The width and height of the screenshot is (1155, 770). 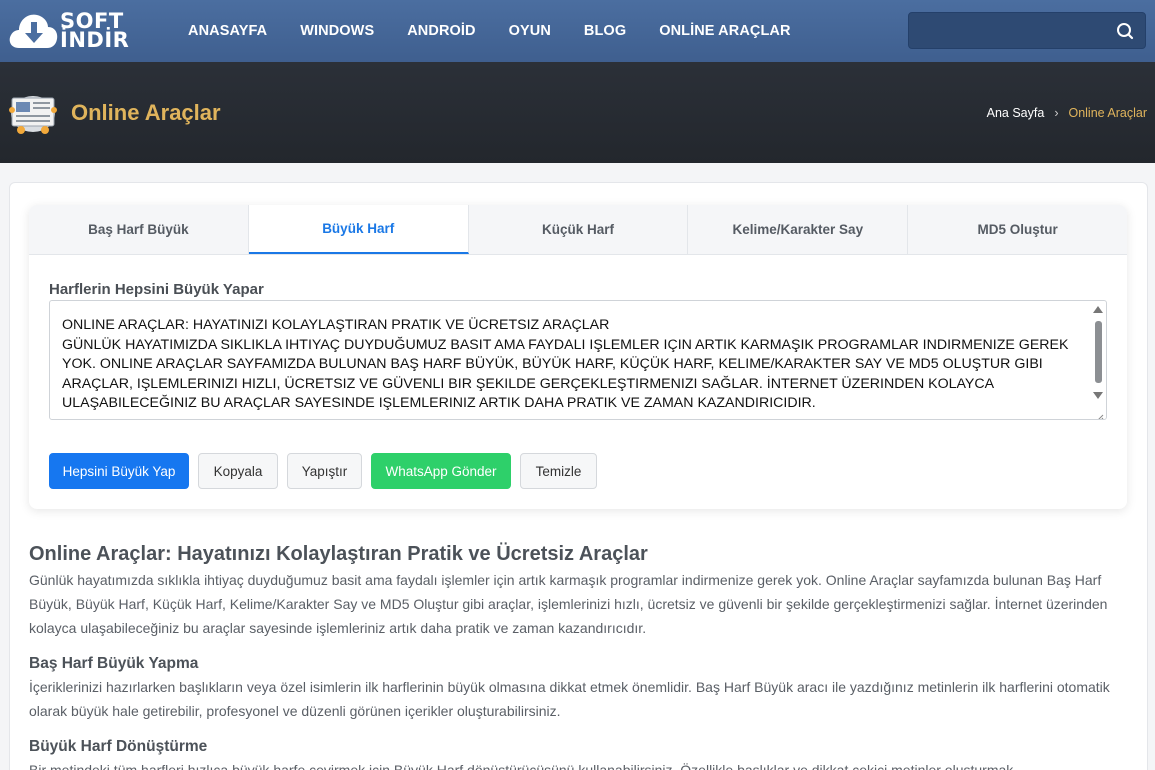 What do you see at coordinates (227, 31) in the screenshot?
I see `nav-item-anasayfa: ANASAYFA` at bounding box center [227, 31].